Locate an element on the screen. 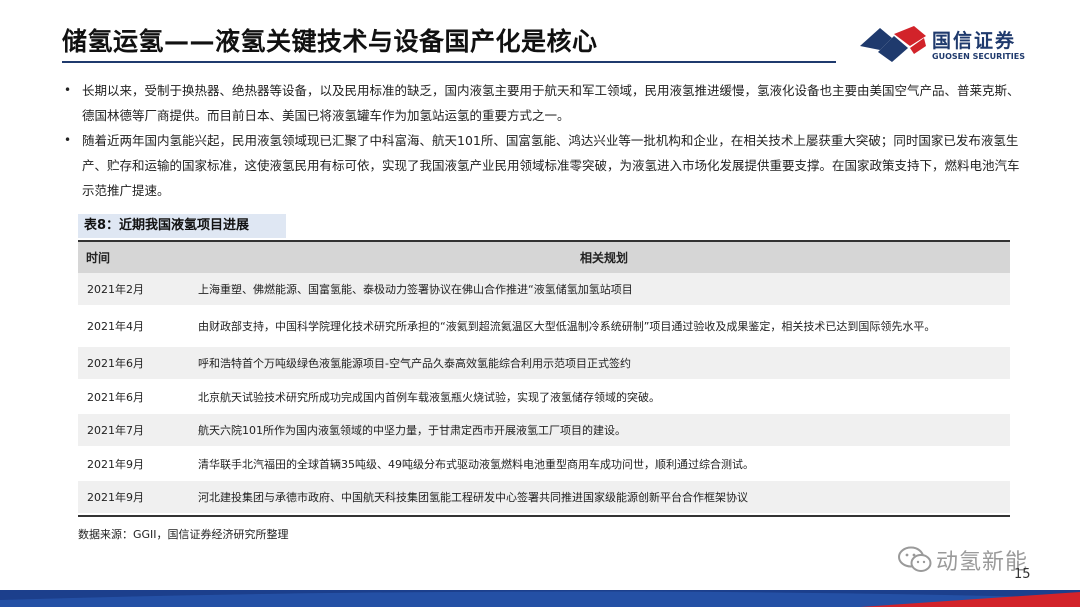 This screenshot has height=607, width=1080. wechat-icon is located at coordinates (915, 559).